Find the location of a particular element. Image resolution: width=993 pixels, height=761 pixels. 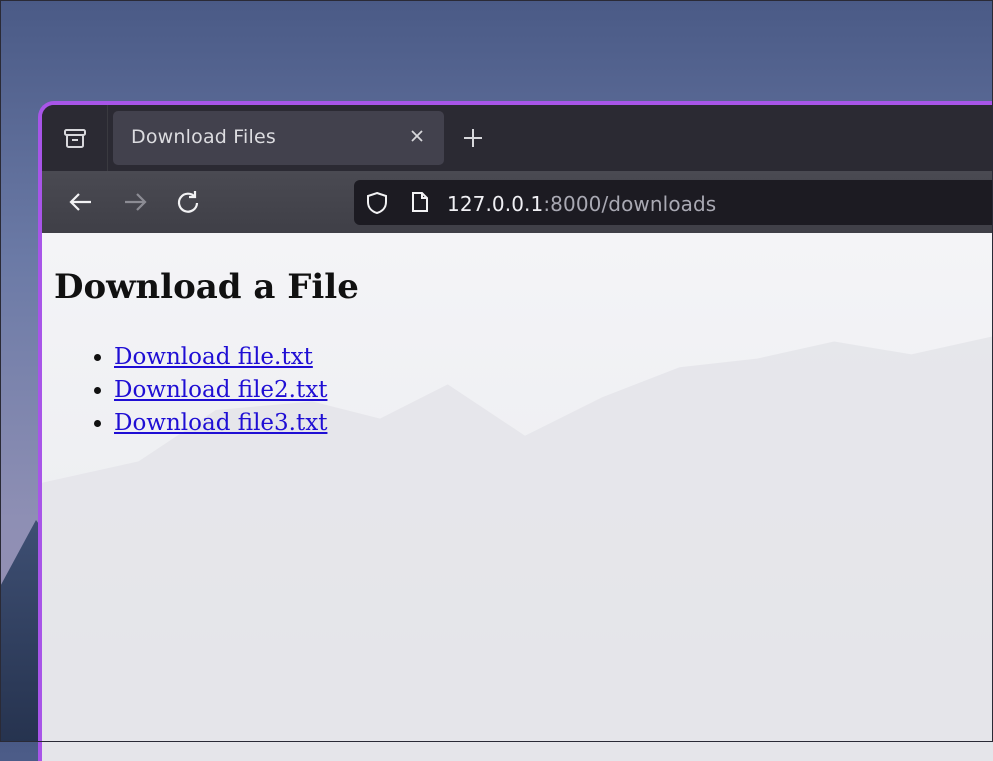

forward-button is located at coordinates (135, 202).